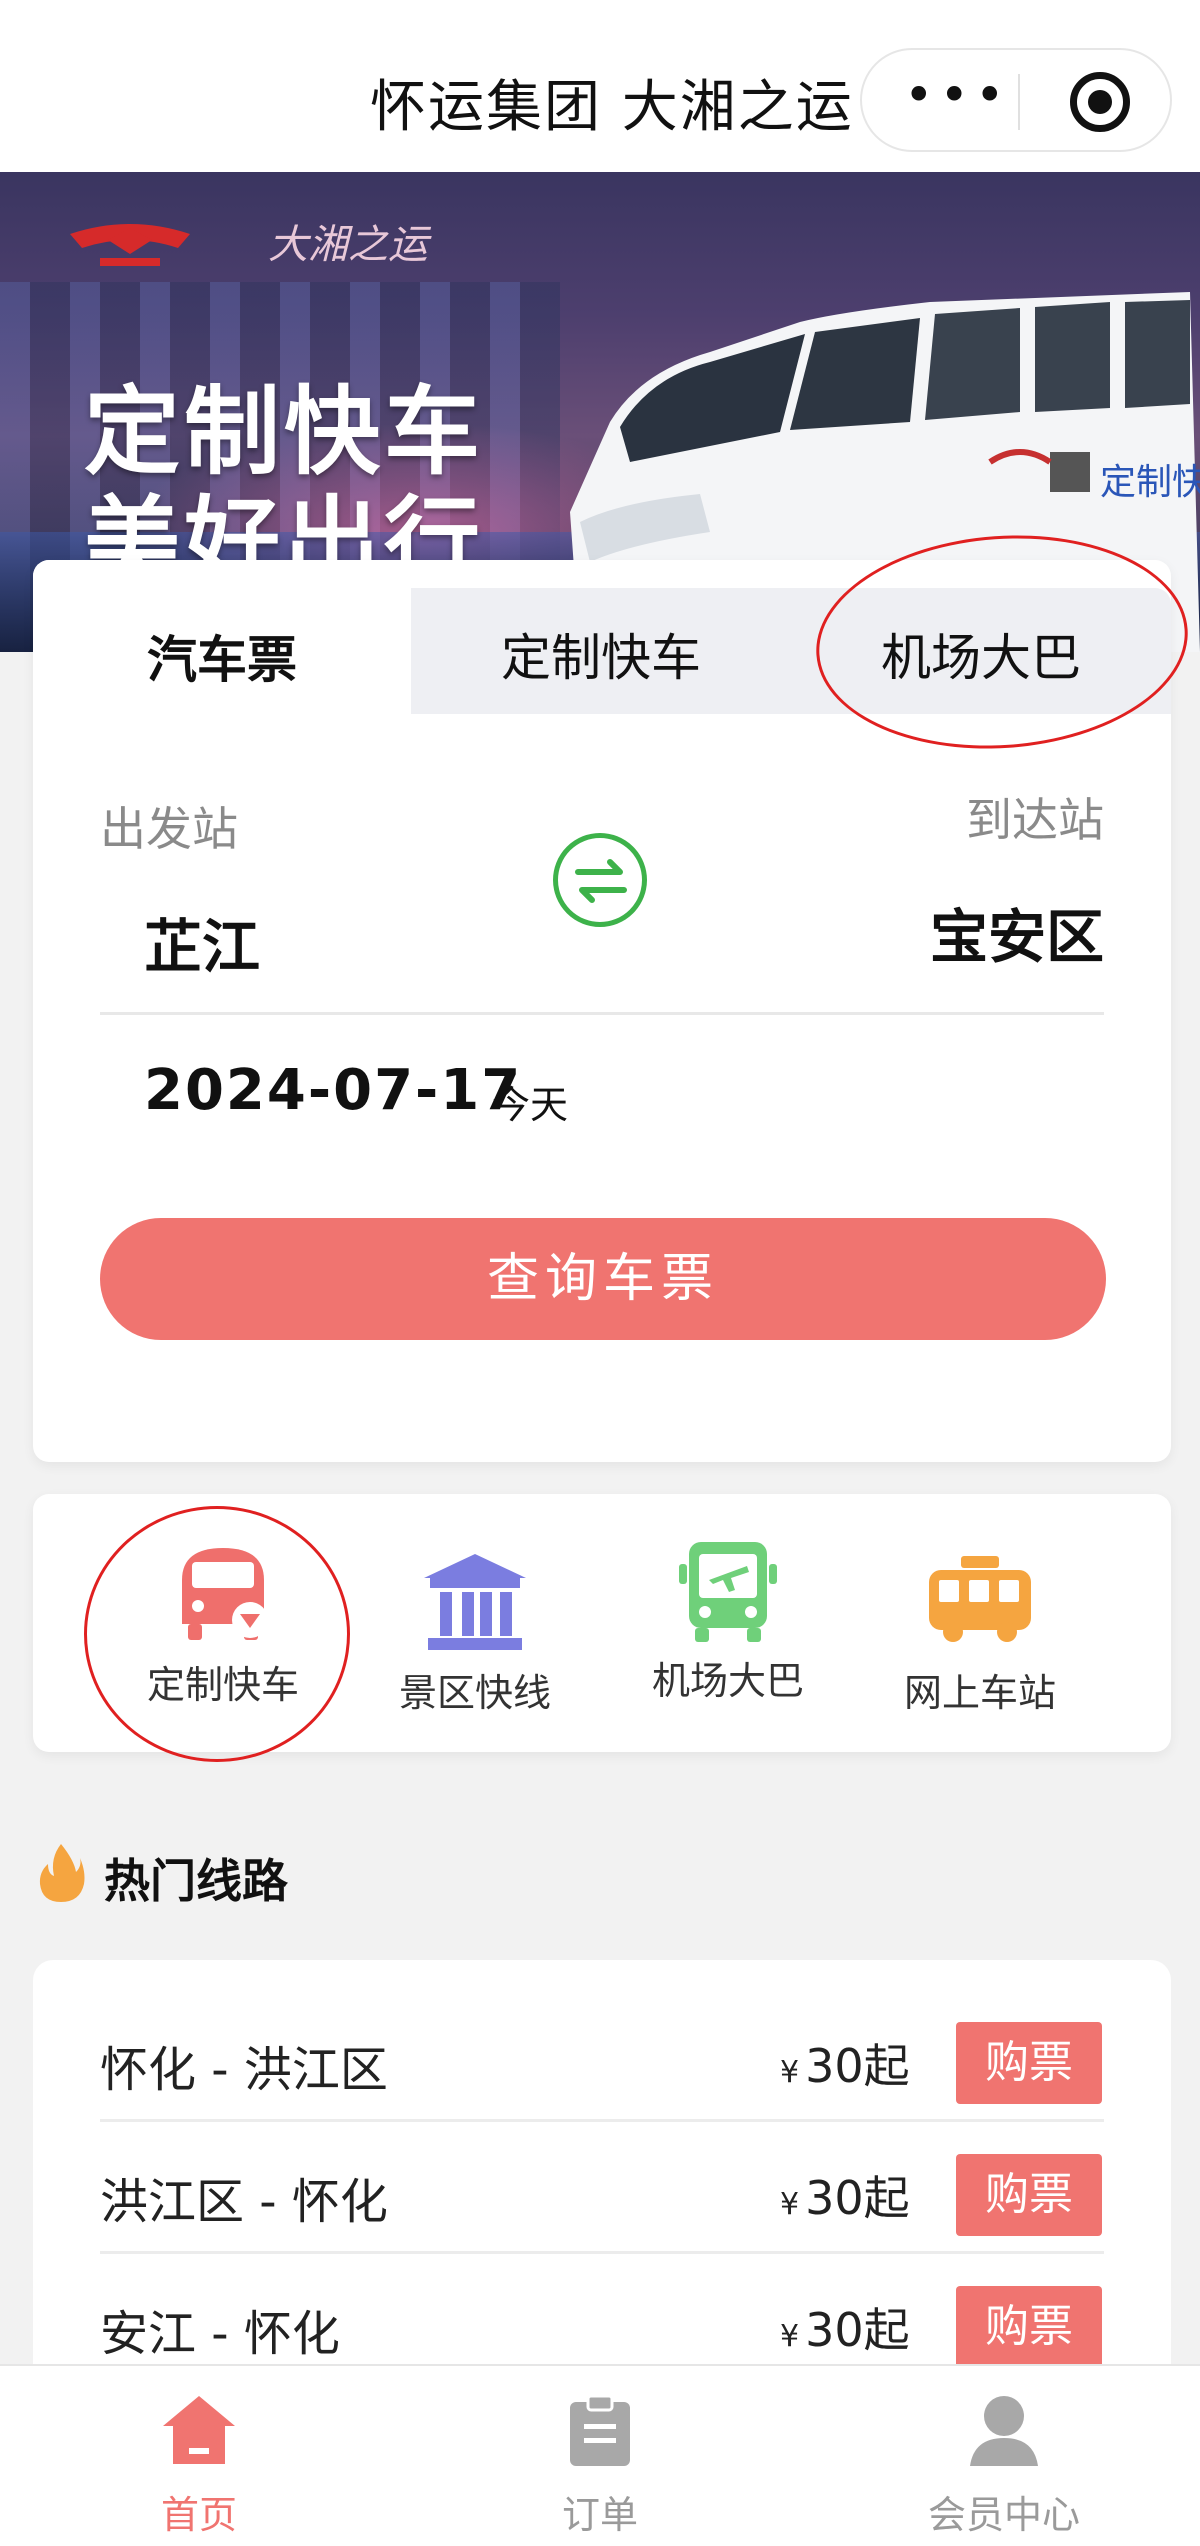 Image resolution: width=1200 pixels, height=2546 pixels. I want to click on nav-member-center: 会员中心, so click(1004, 2461).